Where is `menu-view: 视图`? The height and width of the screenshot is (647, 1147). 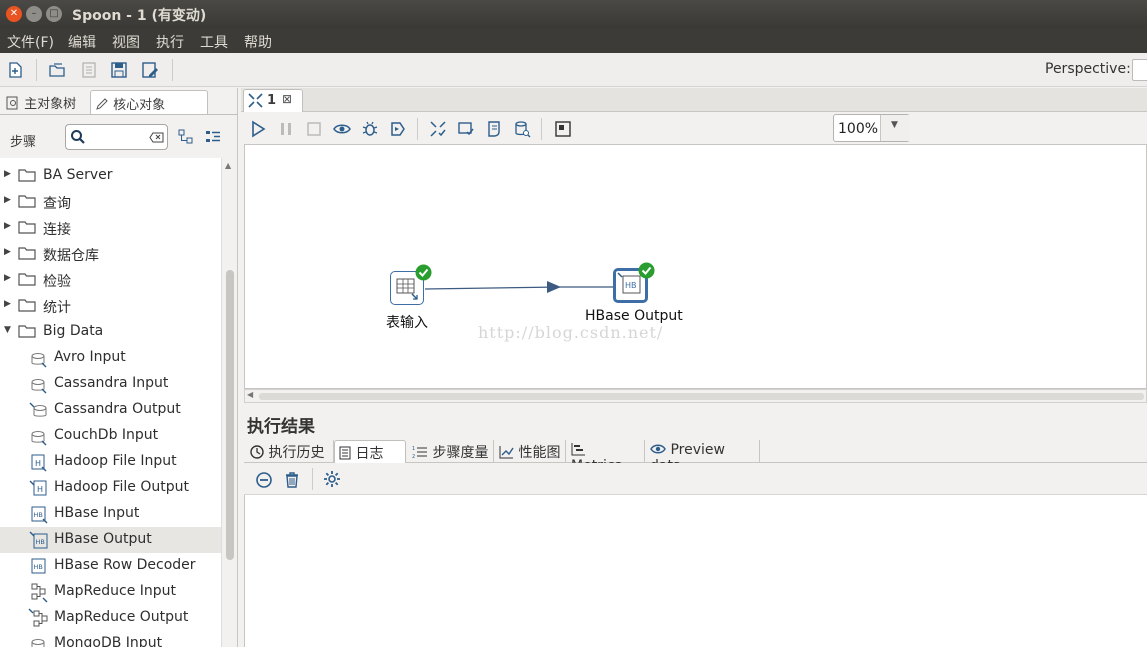
menu-view: 视图 is located at coordinates (126, 42).